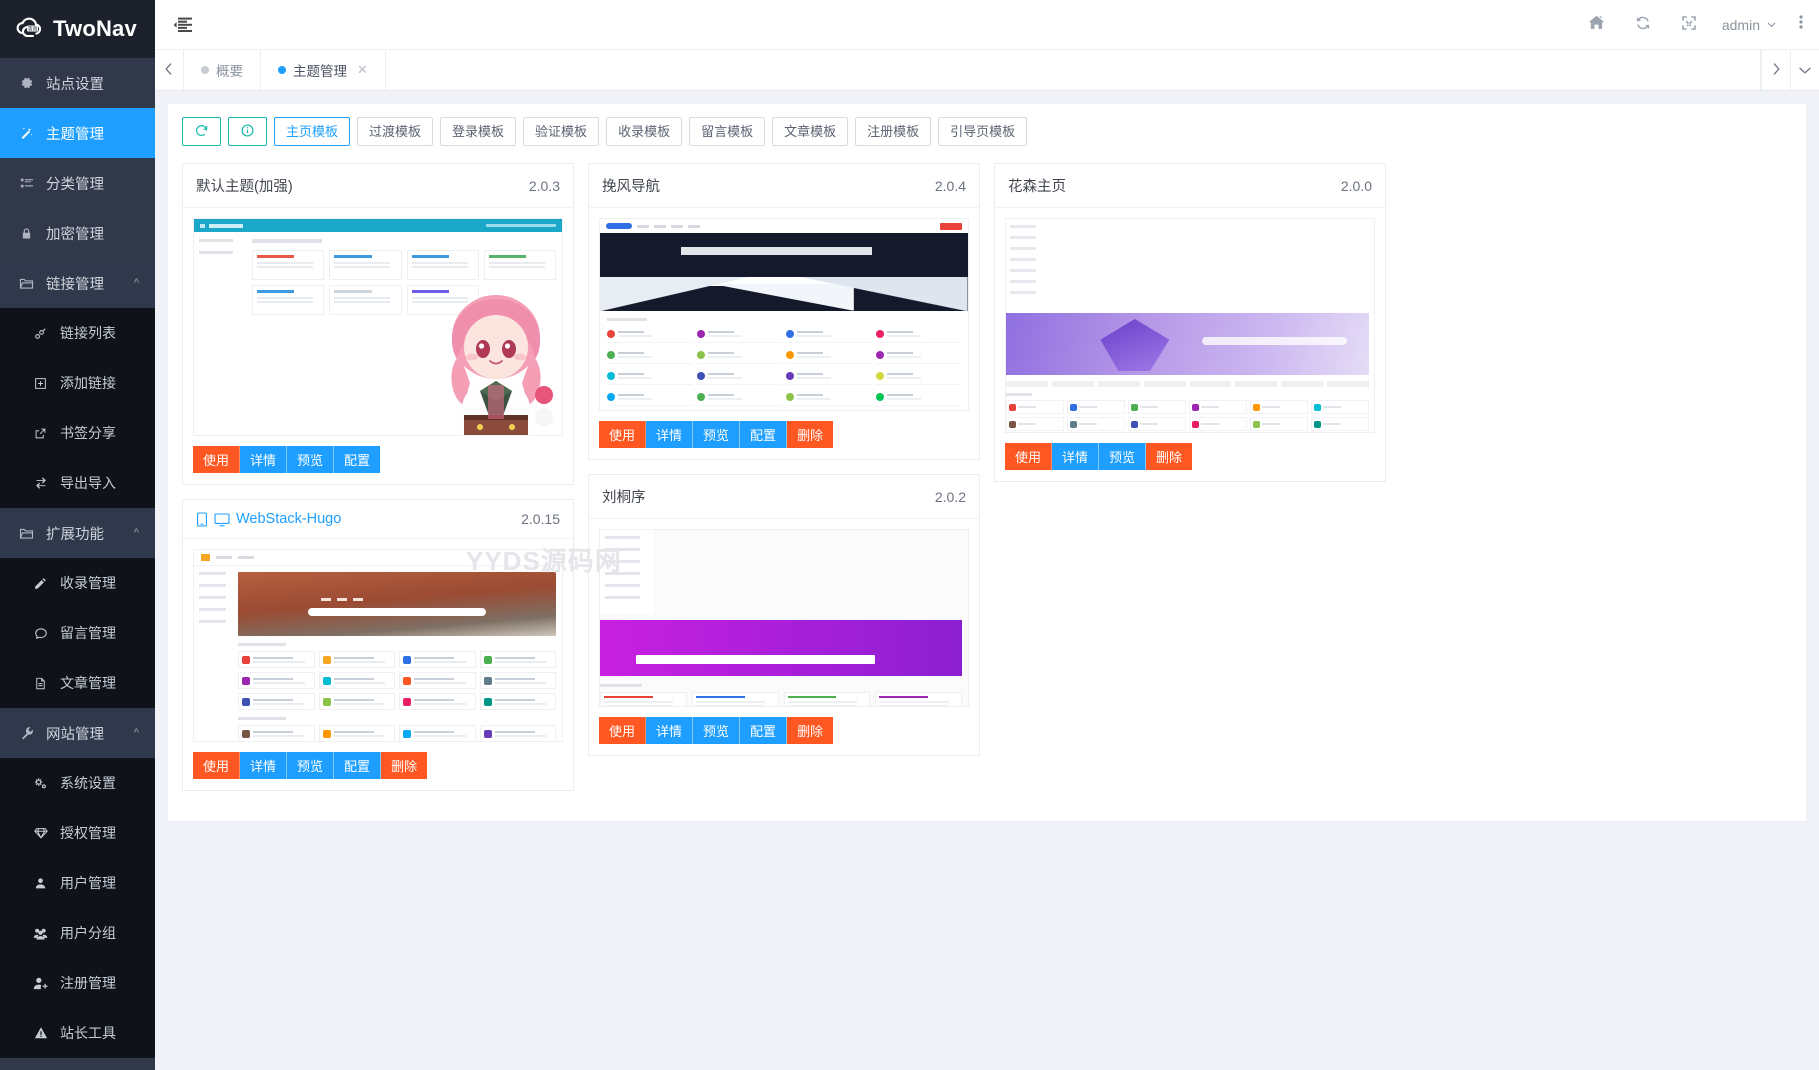 This screenshot has width=1819, height=1070. What do you see at coordinates (40, 633) in the screenshot?
I see `comment-icon` at bounding box center [40, 633].